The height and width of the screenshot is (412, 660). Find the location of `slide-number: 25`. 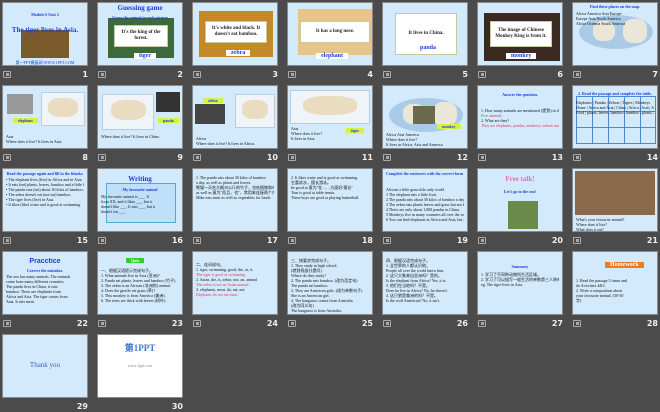

slide-number: 25 is located at coordinates (367, 323).